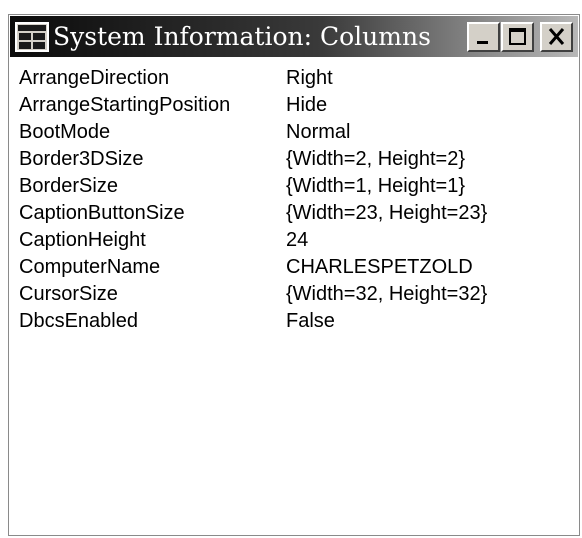 Image resolution: width=582 pixels, height=538 pixels. I want to click on property-name: DbcsEnabled, so click(78, 321).